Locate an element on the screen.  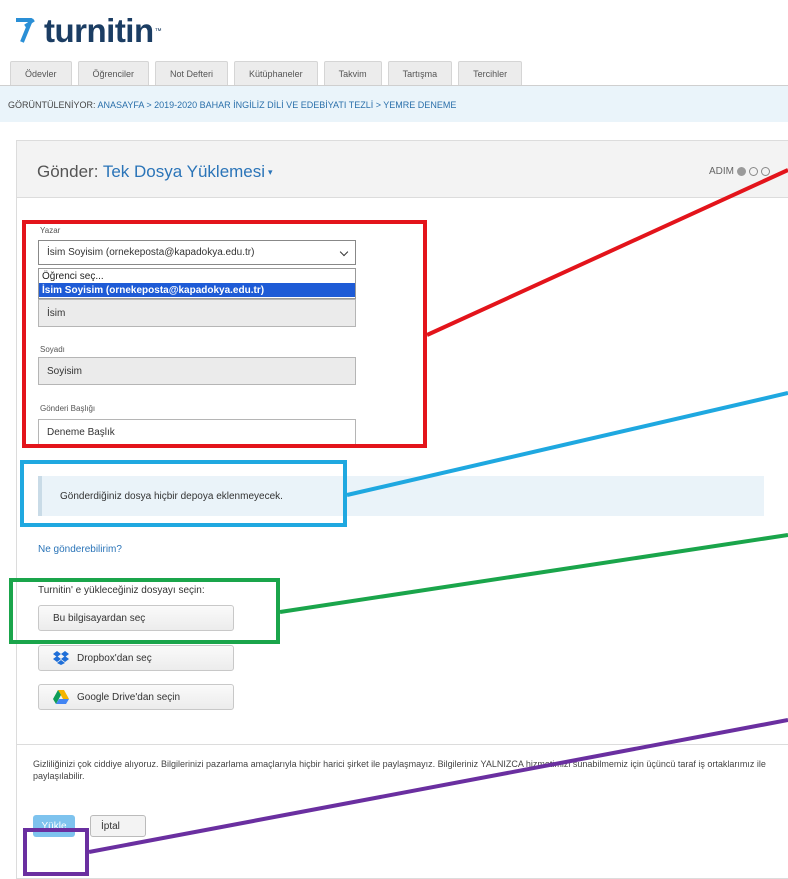
tab-libraries: Kütüphaneler is located at coordinates (276, 73).